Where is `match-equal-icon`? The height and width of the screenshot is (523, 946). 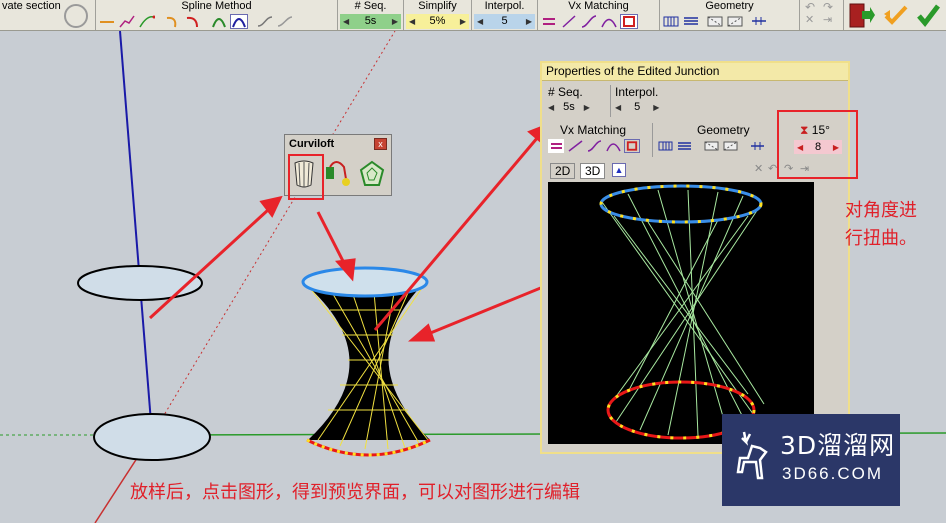
match-equal-icon is located at coordinates (549, 21).